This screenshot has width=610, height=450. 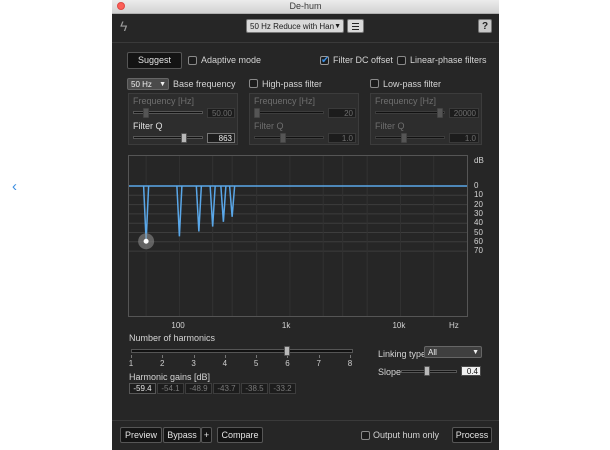 What do you see at coordinates (390, 372) in the screenshot?
I see `slope-label: Slope` at bounding box center [390, 372].